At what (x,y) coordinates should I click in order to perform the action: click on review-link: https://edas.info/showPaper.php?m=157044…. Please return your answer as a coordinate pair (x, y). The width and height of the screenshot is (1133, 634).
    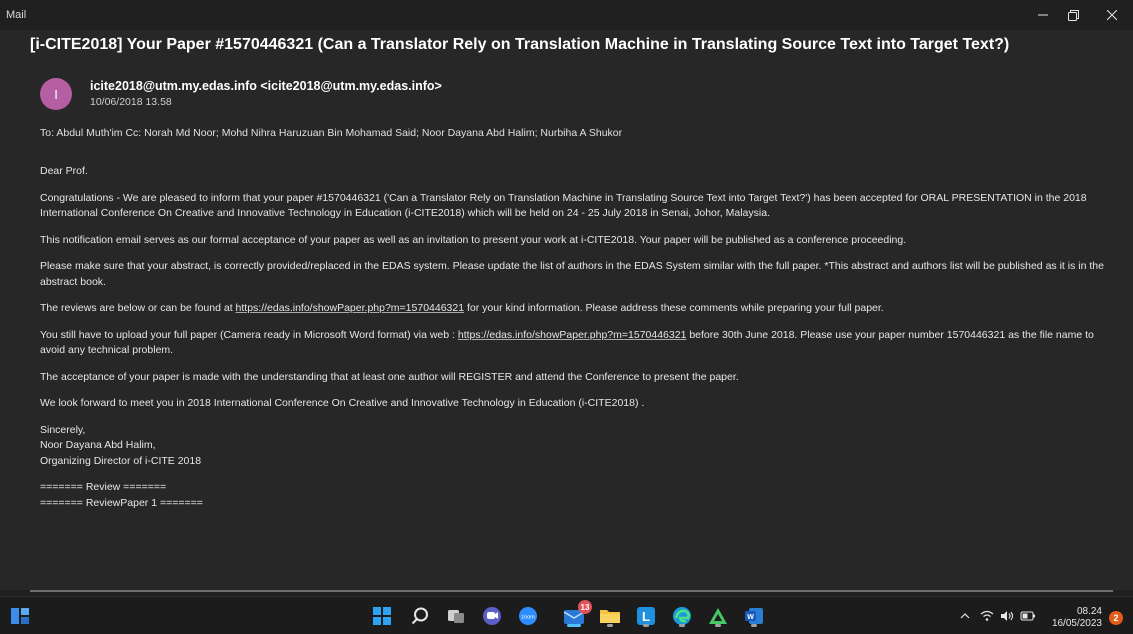
    Looking at the image, I should click on (350, 308).